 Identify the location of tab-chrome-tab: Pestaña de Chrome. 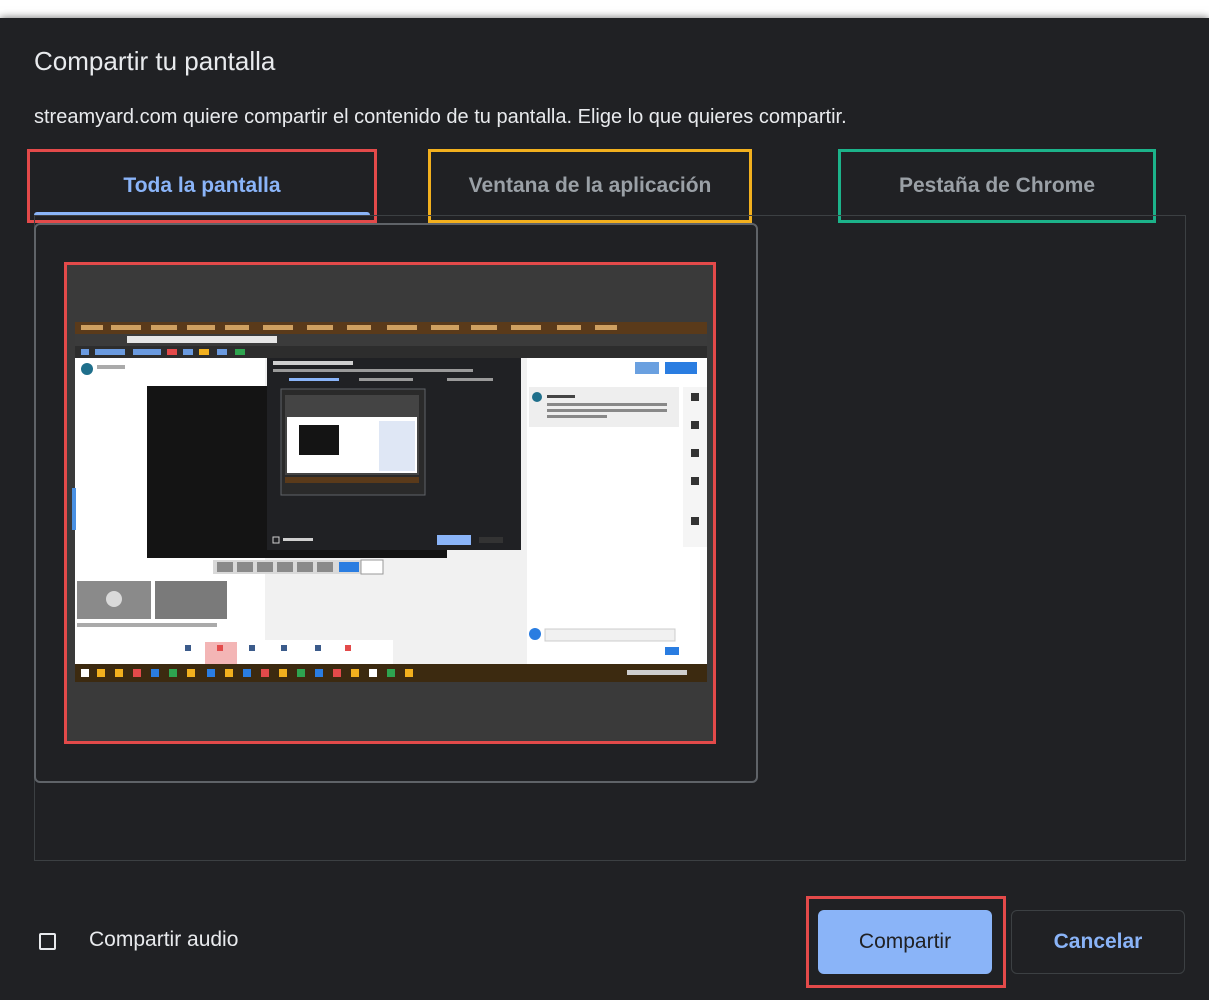
(997, 186).